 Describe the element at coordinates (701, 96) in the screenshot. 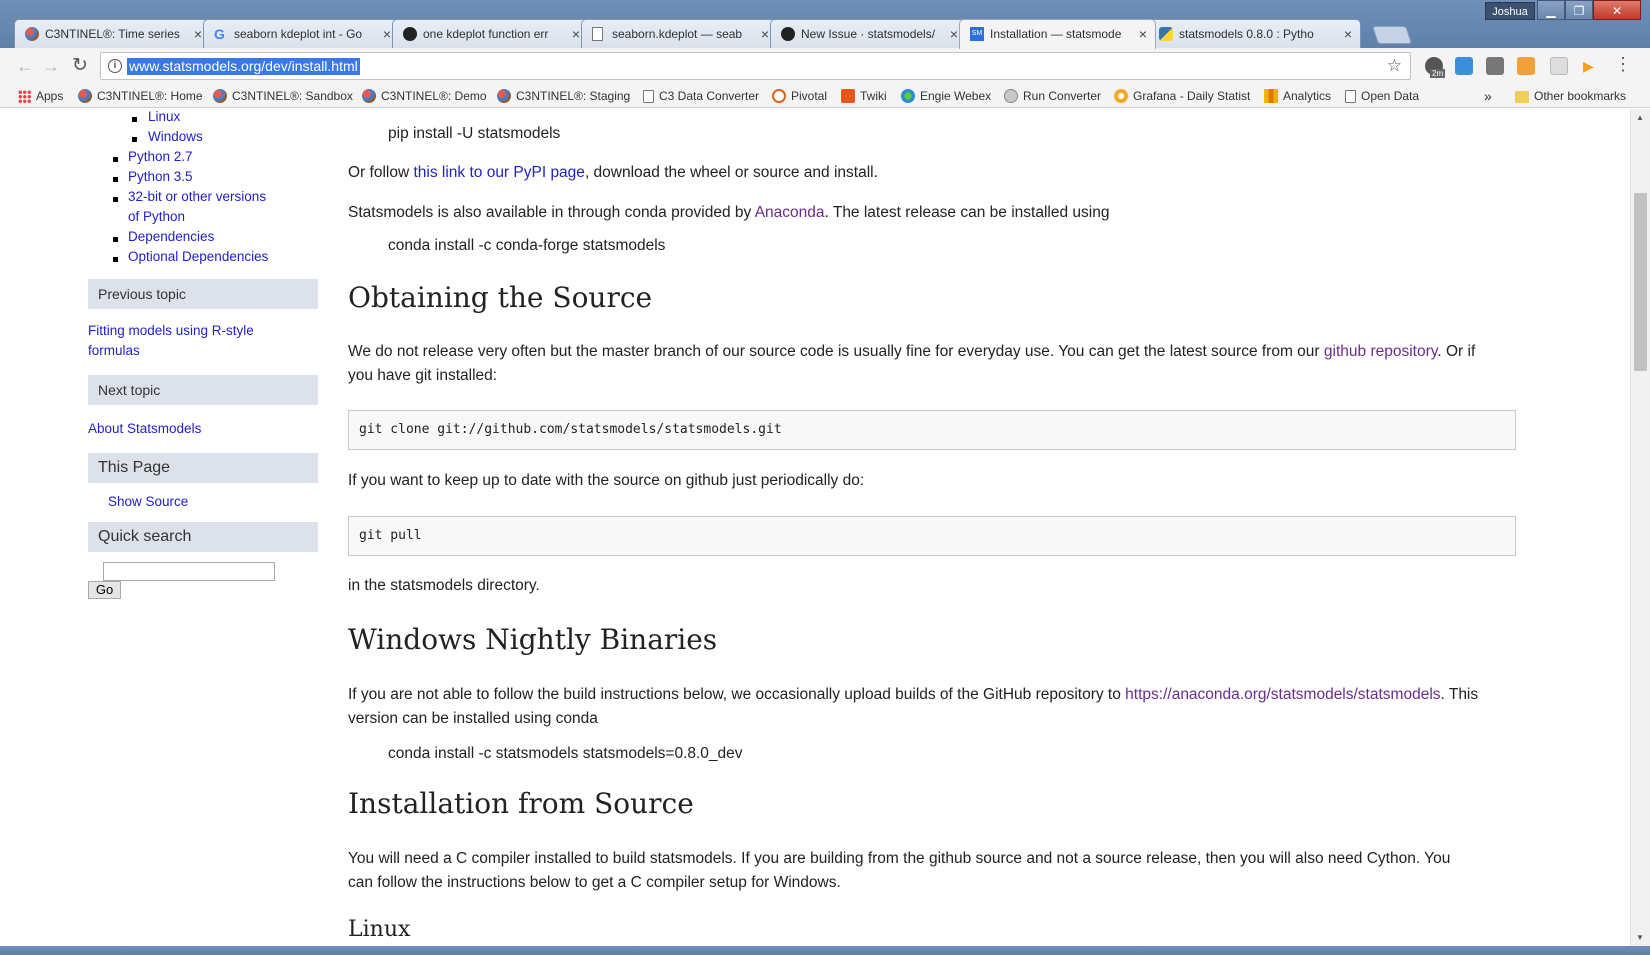

I see `bookmark-c3-data-converter: C3 Data Converter` at that location.